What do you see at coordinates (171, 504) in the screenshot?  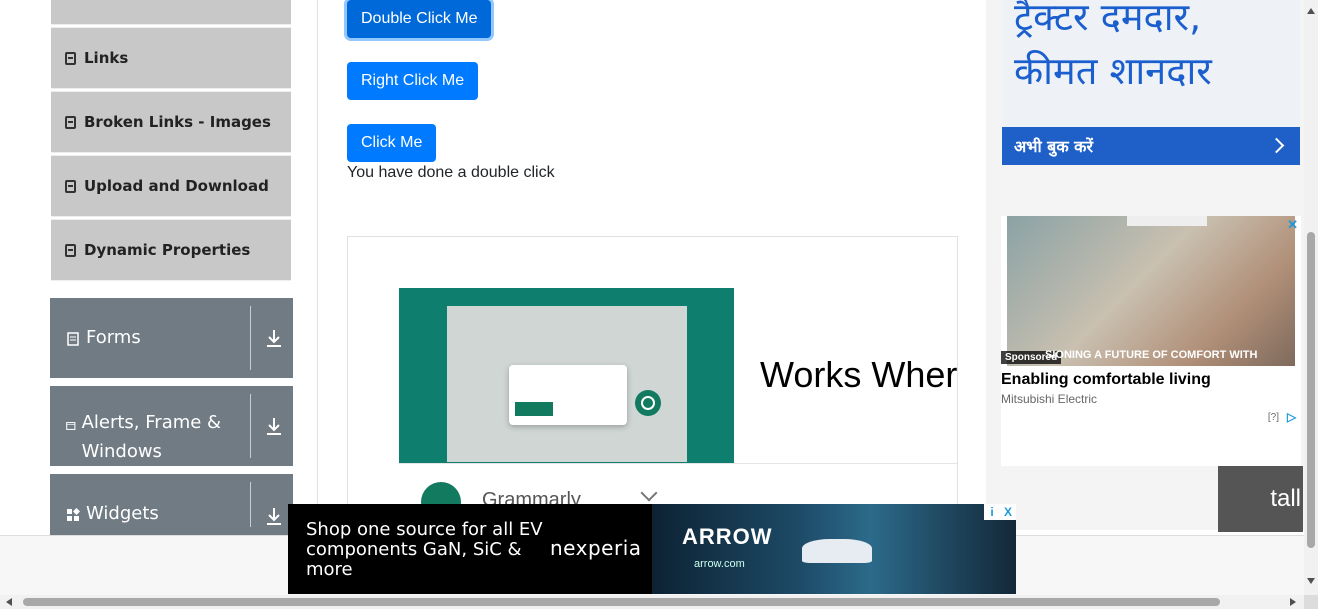 I see `group-widgets: Widgets` at bounding box center [171, 504].